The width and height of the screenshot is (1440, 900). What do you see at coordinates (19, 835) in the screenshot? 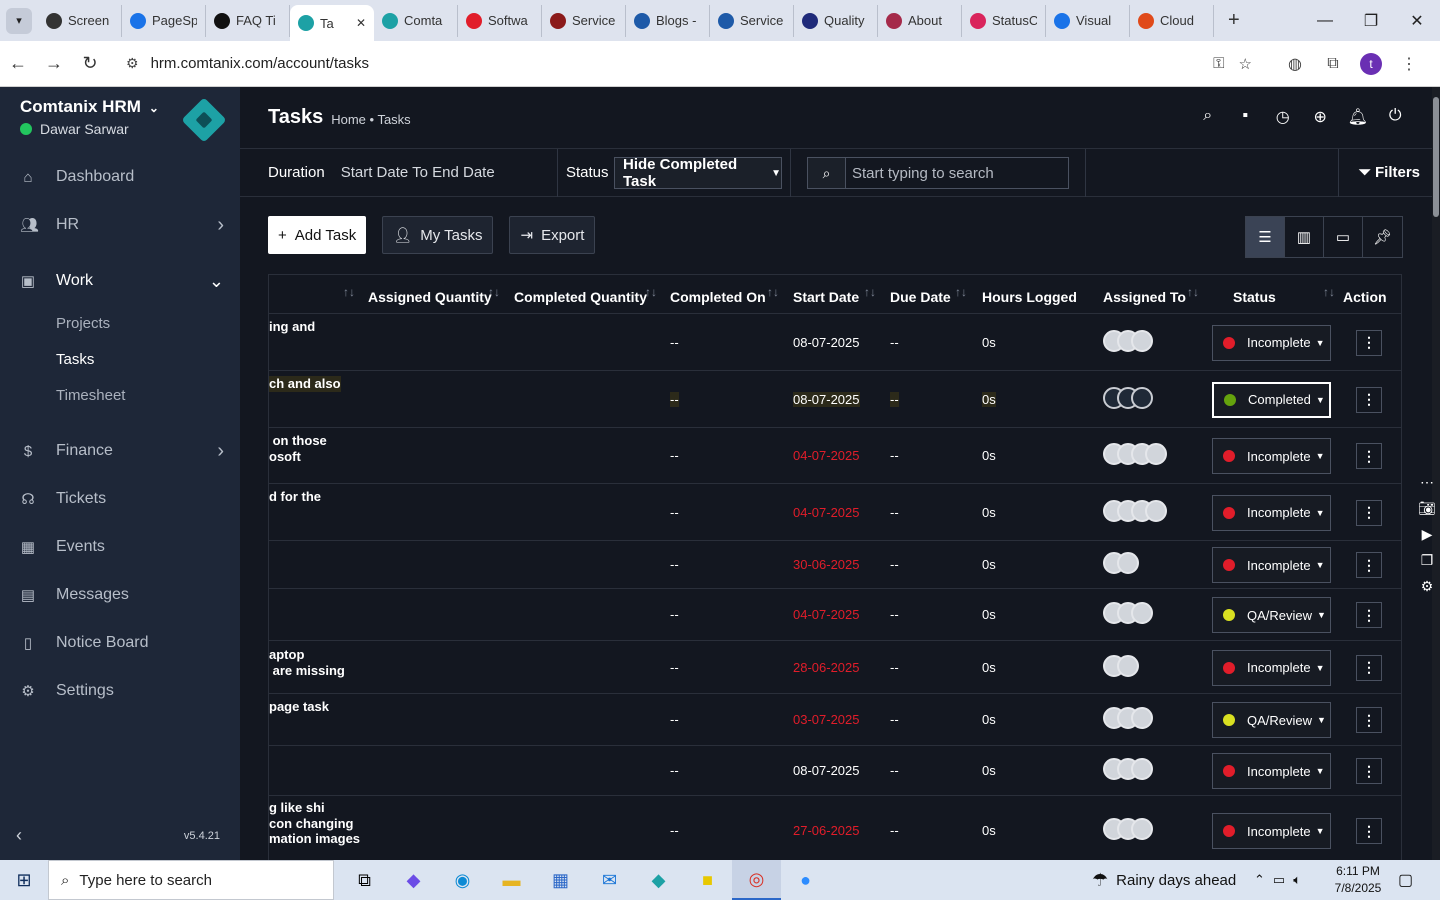
I see `collapse-sidebar-icon: ‹` at bounding box center [19, 835].